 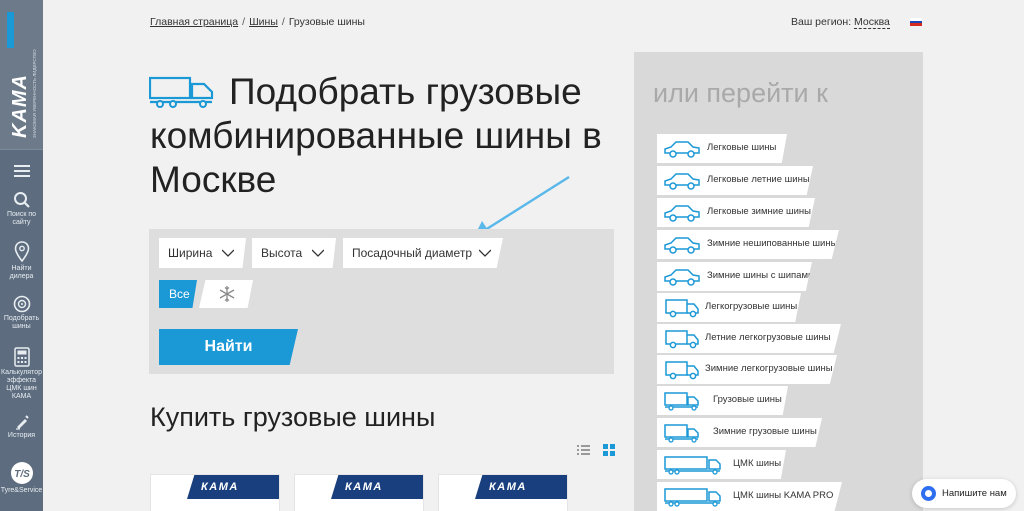 I want to click on season-winter-button, so click(x=226, y=294).